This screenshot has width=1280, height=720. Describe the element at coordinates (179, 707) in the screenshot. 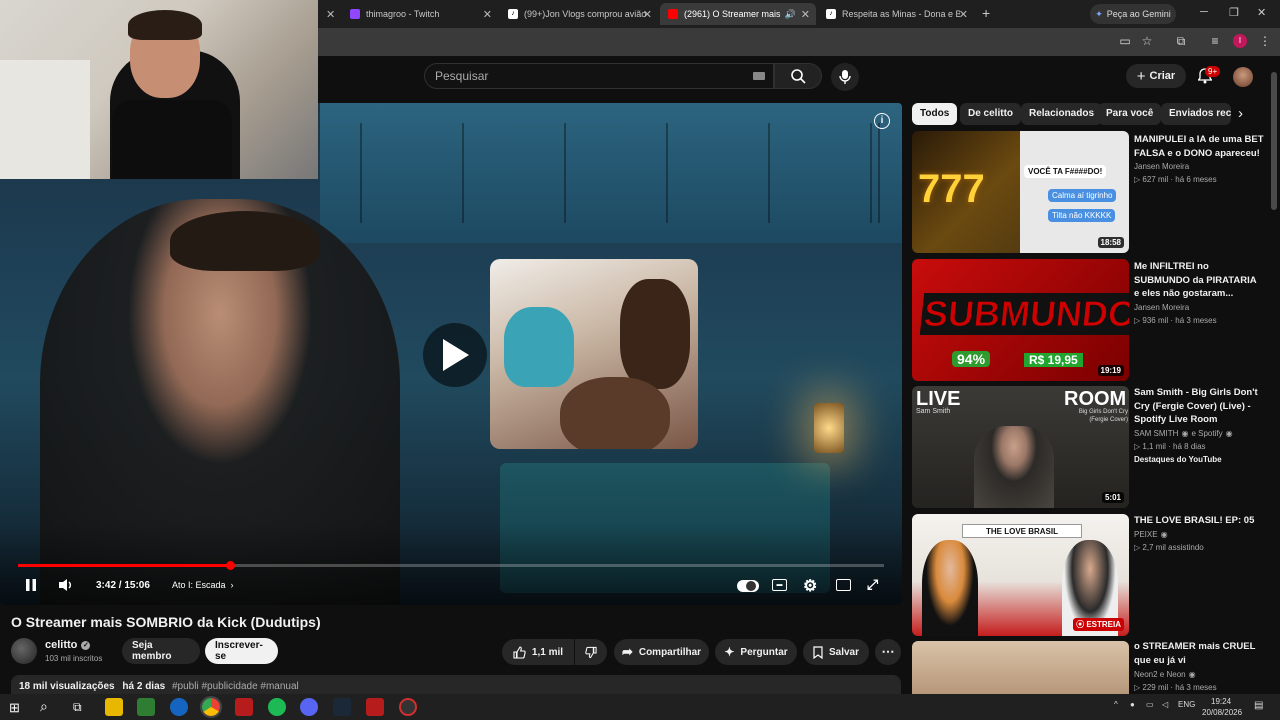

I see `edge-icon` at that location.